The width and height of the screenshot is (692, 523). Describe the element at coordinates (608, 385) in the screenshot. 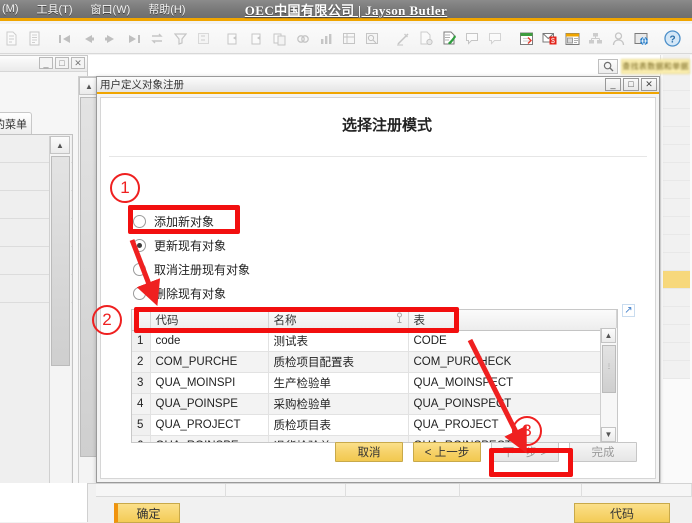

I see `table-scrollbar: ▲ ⋮ ▼` at that location.